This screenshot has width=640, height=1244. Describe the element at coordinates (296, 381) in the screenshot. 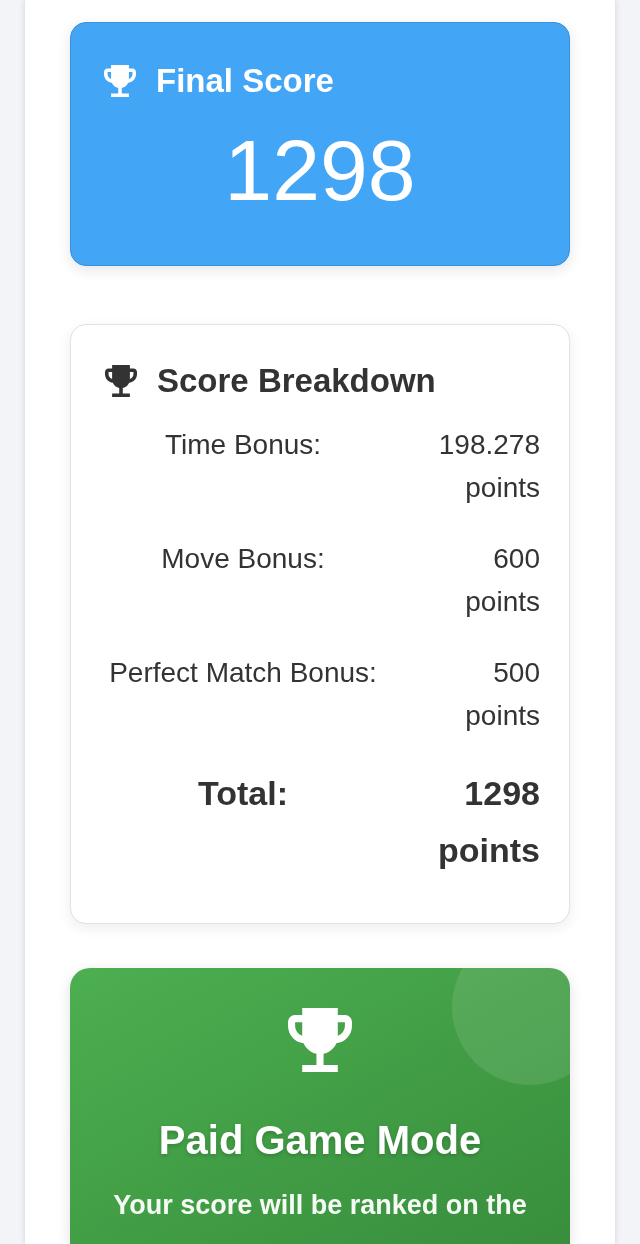

I see `card-title: Score Breakdown` at that location.